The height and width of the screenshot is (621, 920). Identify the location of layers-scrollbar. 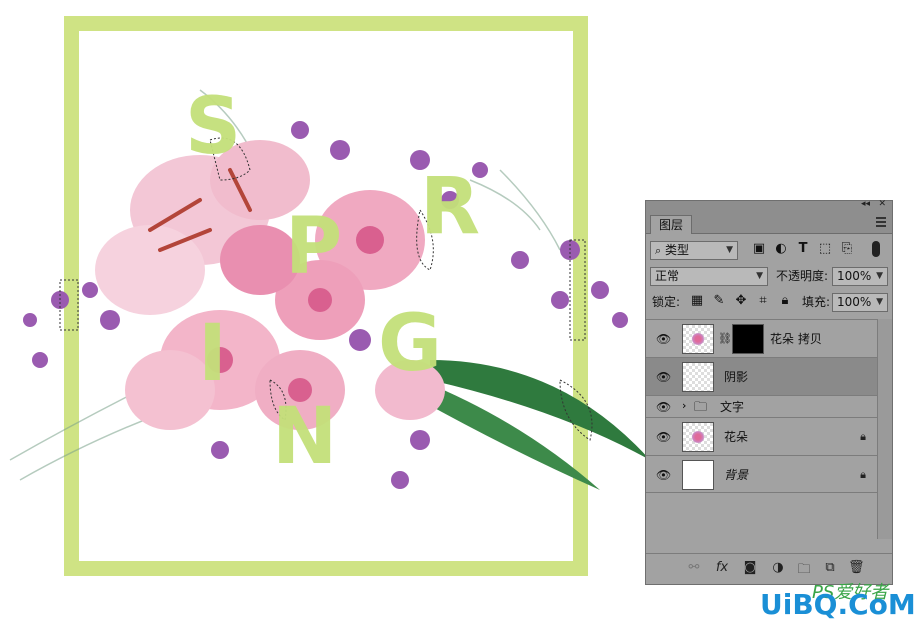
(884, 429).